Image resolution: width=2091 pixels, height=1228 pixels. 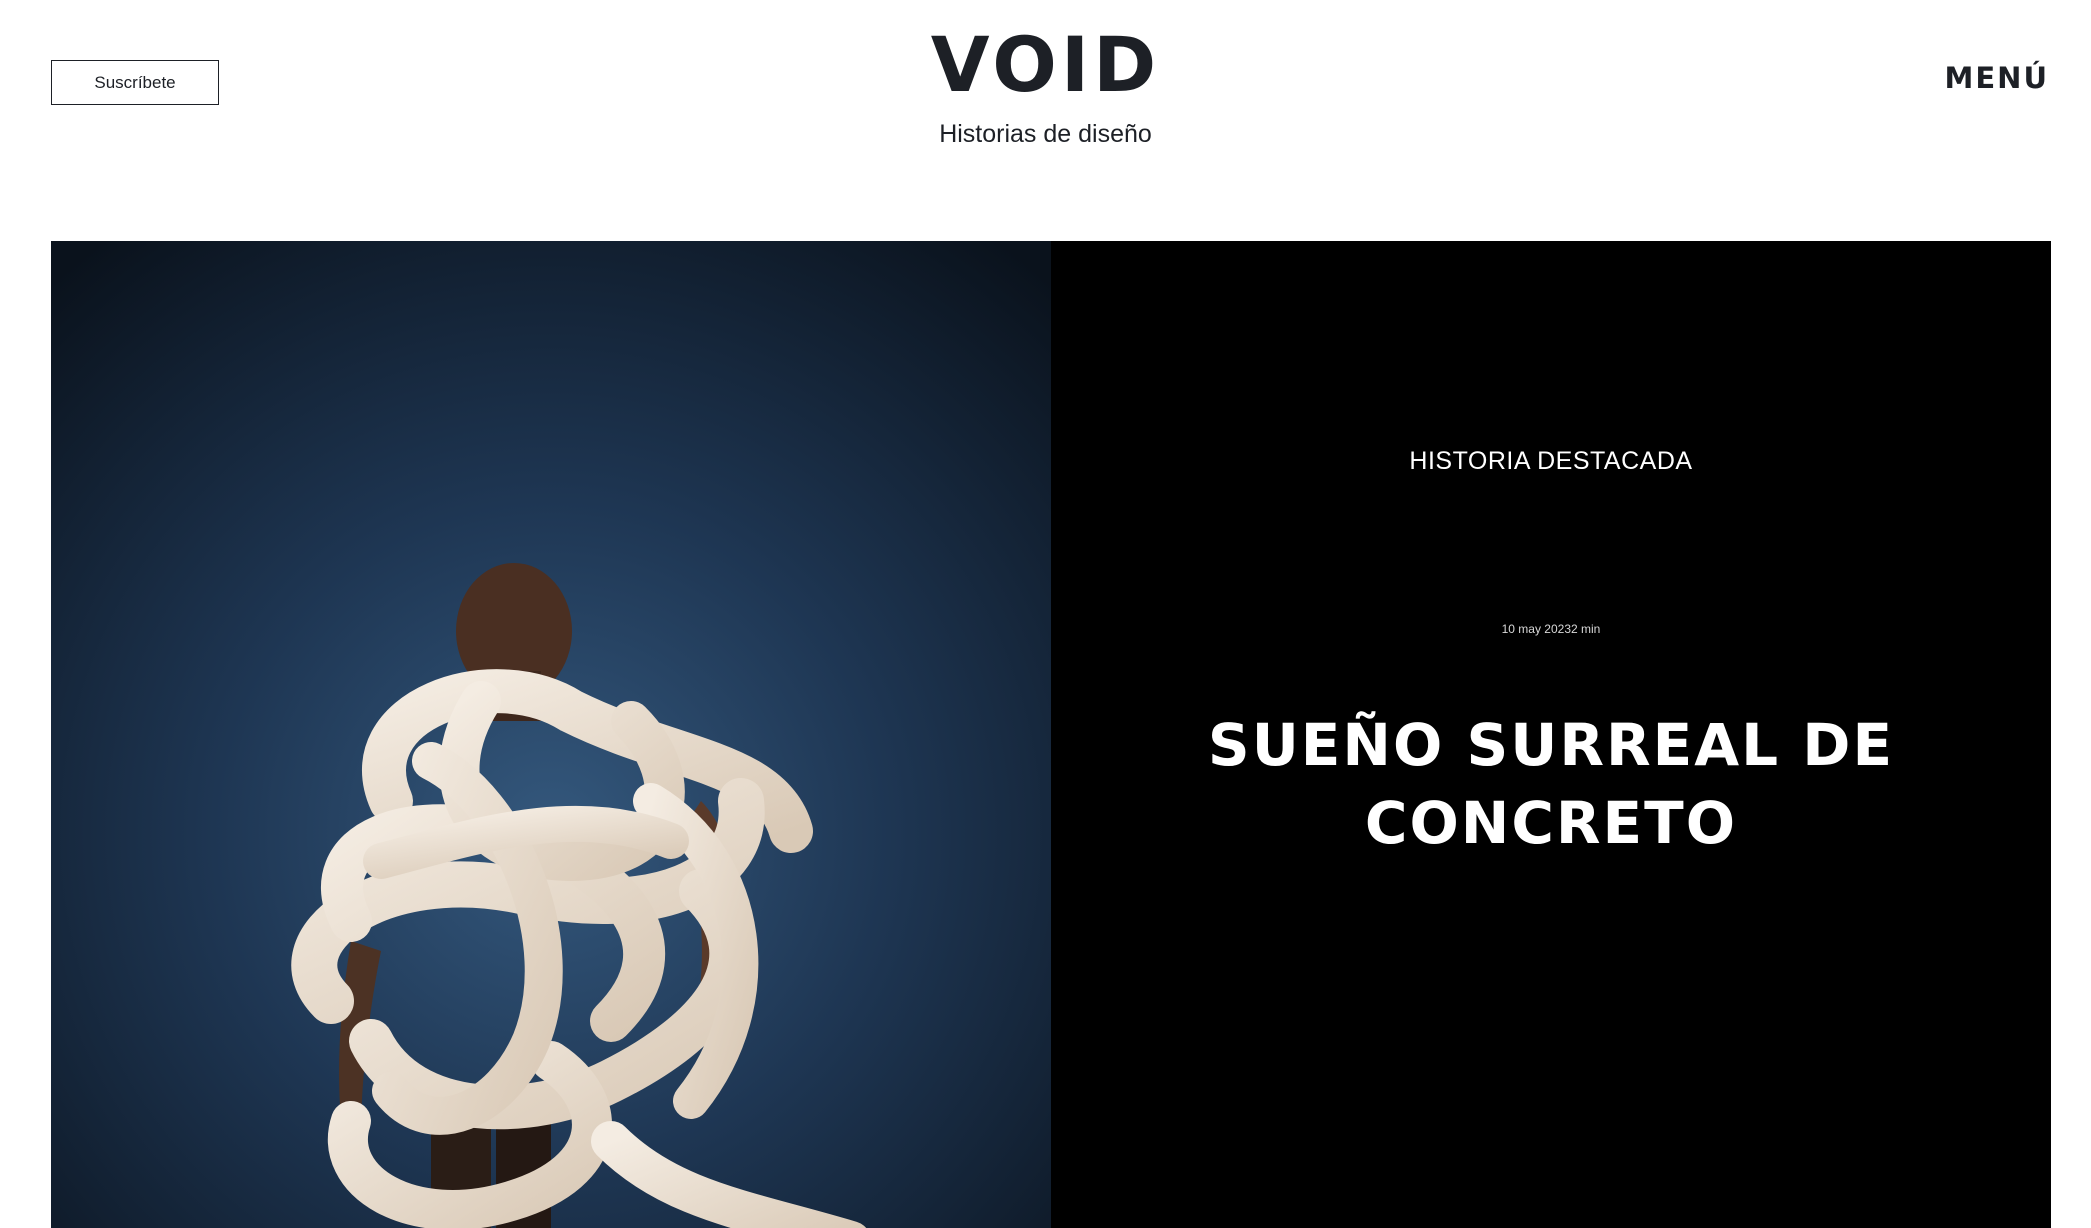 What do you see at coordinates (1045, 65) in the screenshot?
I see `site-logo: VOID` at bounding box center [1045, 65].